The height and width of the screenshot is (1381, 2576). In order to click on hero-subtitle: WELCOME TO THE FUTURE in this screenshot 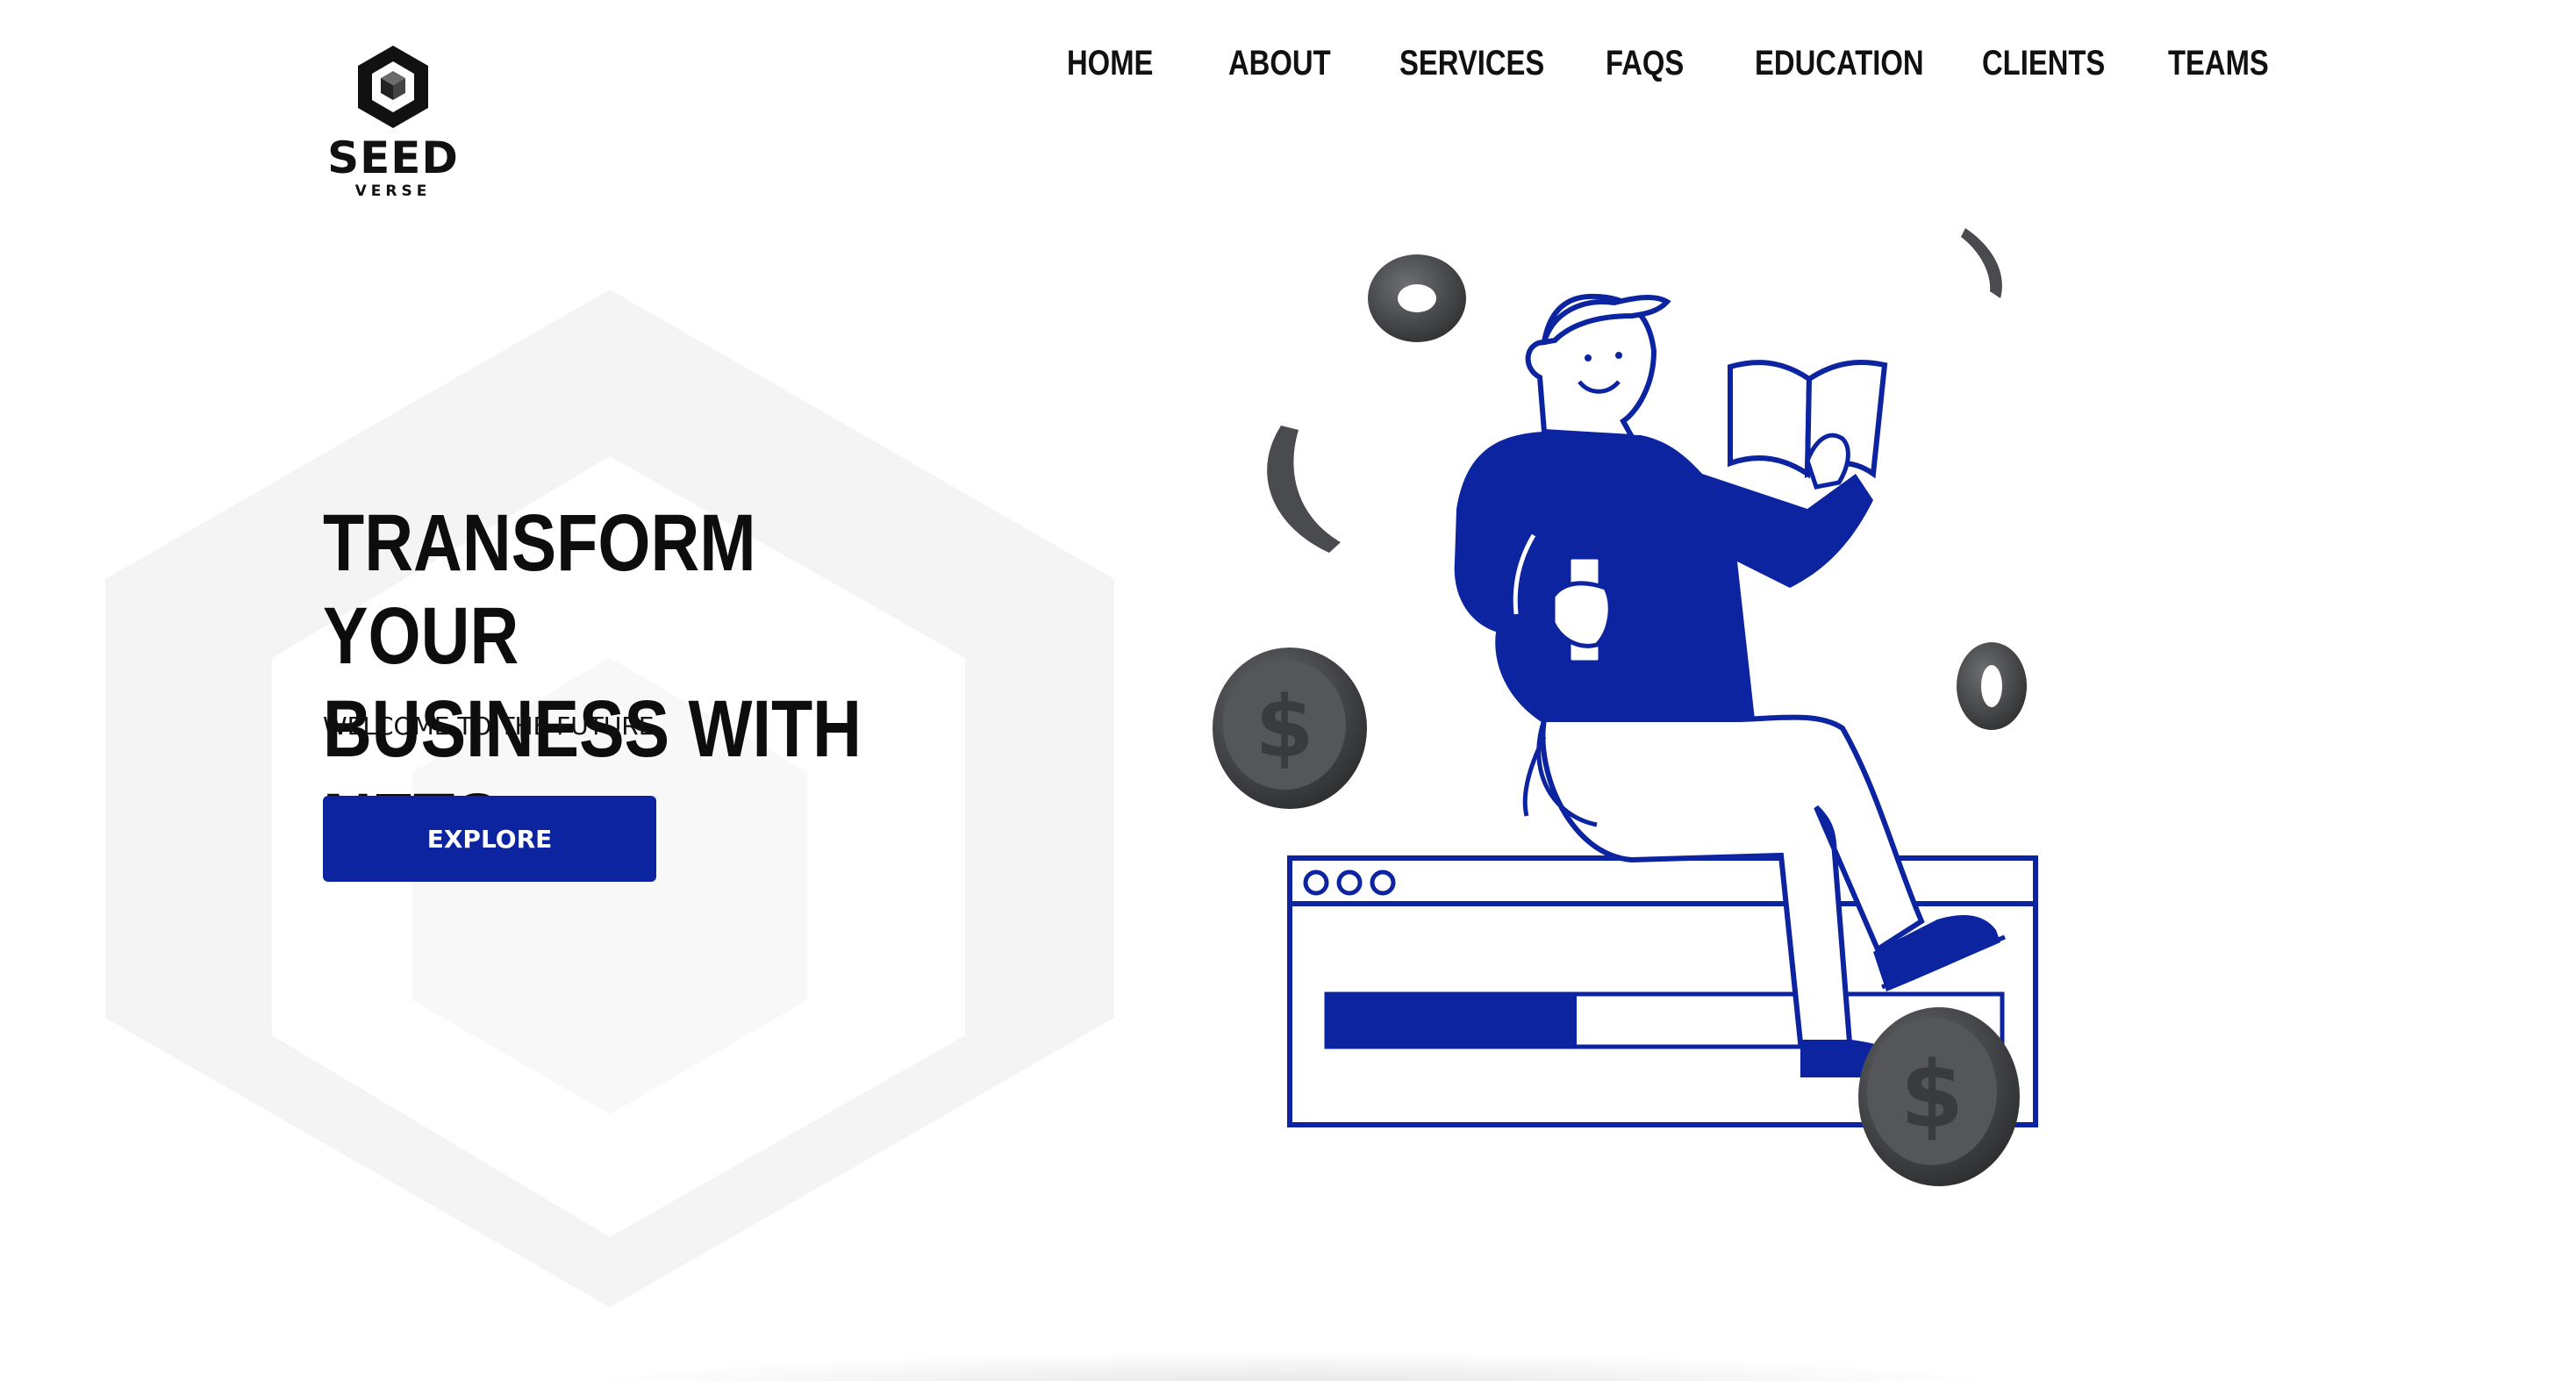, I will do `click(489, 727)`.